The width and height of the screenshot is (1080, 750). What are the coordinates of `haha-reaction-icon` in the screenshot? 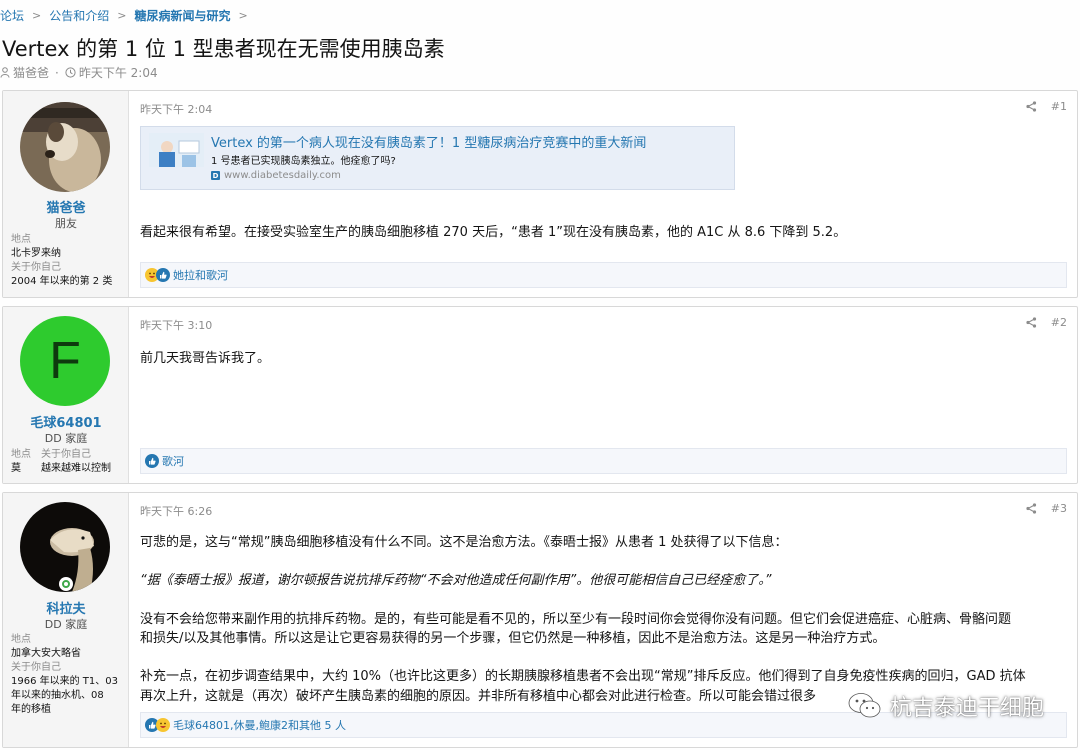 It's located at (163, 725).